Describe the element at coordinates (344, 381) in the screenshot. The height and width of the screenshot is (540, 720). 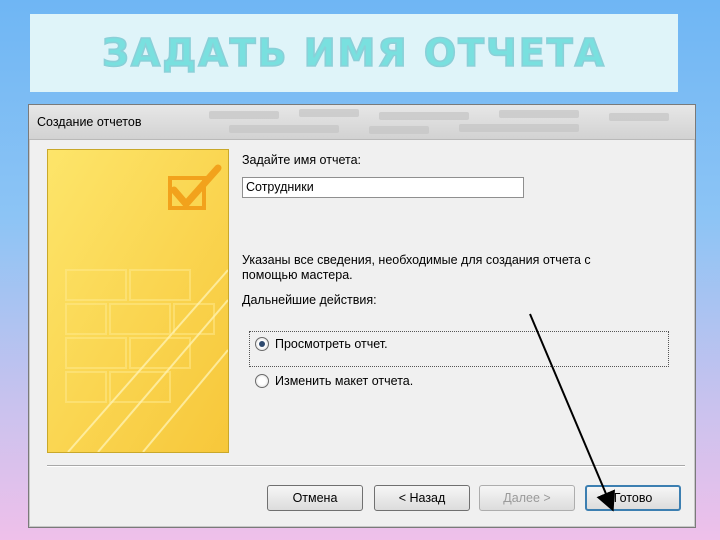
I see `option-modify-label: Изменить макет отчета.` at that location.